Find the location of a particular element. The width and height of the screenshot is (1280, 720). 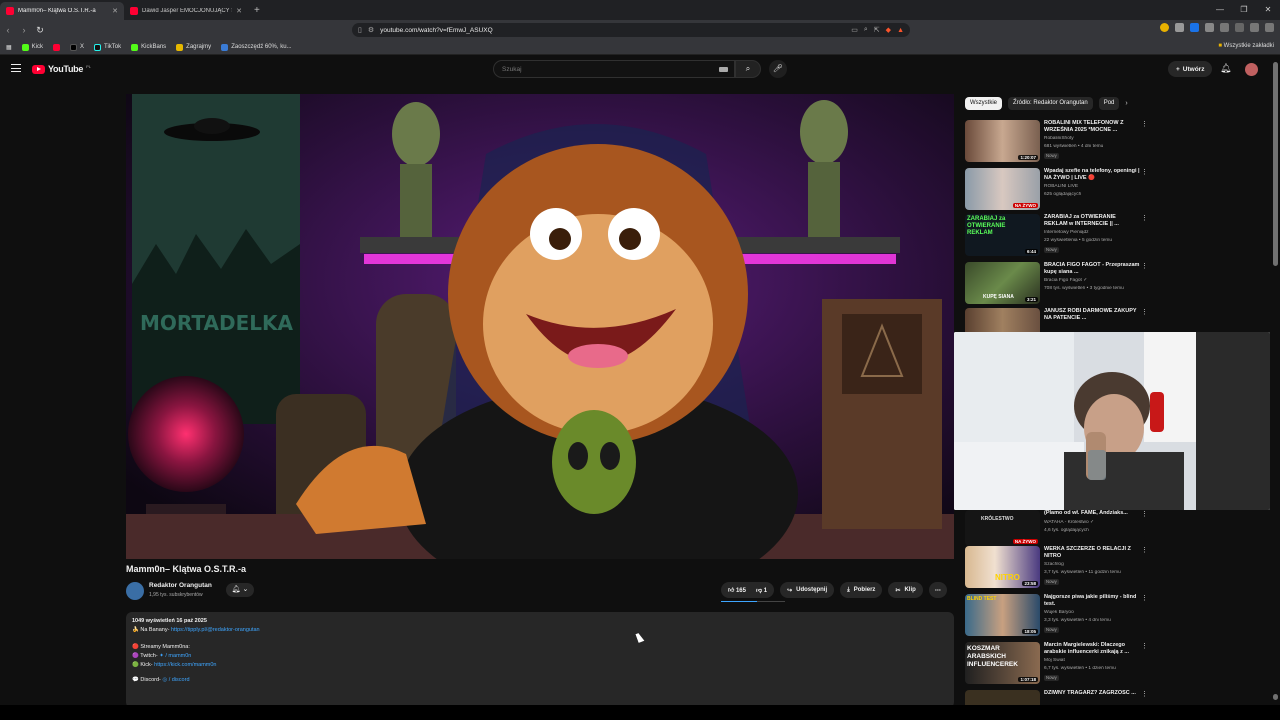

channel-avatar is located at coordinates (135, 591).